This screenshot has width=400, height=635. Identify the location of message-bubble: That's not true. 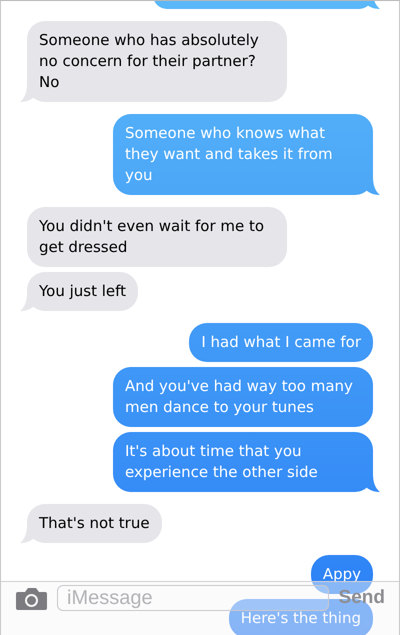
(94, 523).